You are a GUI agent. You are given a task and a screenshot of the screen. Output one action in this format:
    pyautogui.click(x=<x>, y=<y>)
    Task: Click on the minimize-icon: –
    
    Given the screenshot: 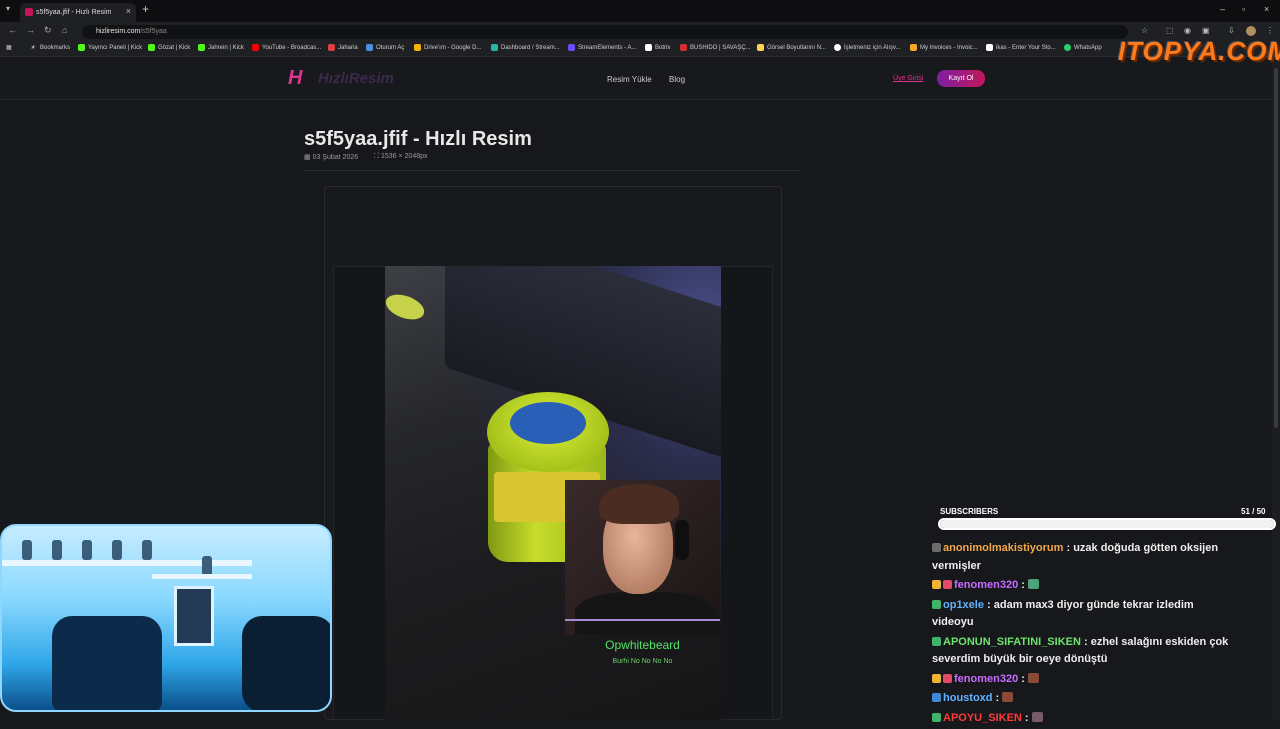 What is the action you would take?
    pyautogui.click(x=1222, y=9)
    